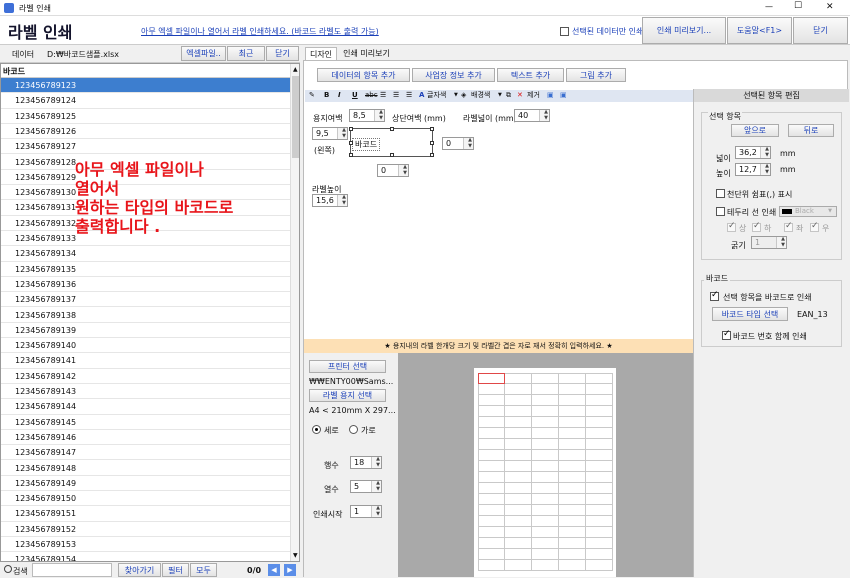 The width and height of the screenshot is (850, 578). Describe the element at coordinates (532, 115) in the screenshot. I see `label-width-input: 40 ▲ ▼` at that location.